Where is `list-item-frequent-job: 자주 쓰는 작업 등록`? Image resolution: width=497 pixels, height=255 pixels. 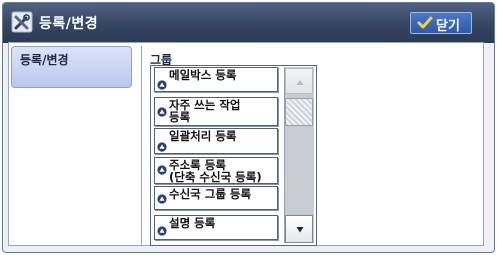 list-item-frequent-job: 자주 쓰는 작업 등록 is located at coordinates (216, 111).